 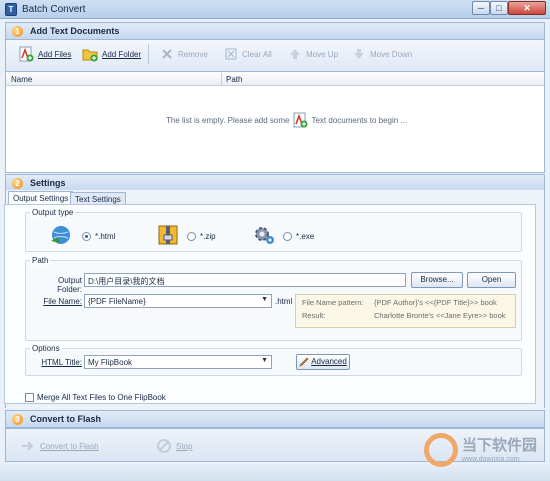 What do you see at coordinates (208, 236) in the screenshot?
I see `zip-option-label: *.zip` at bounding box center [208, 236].